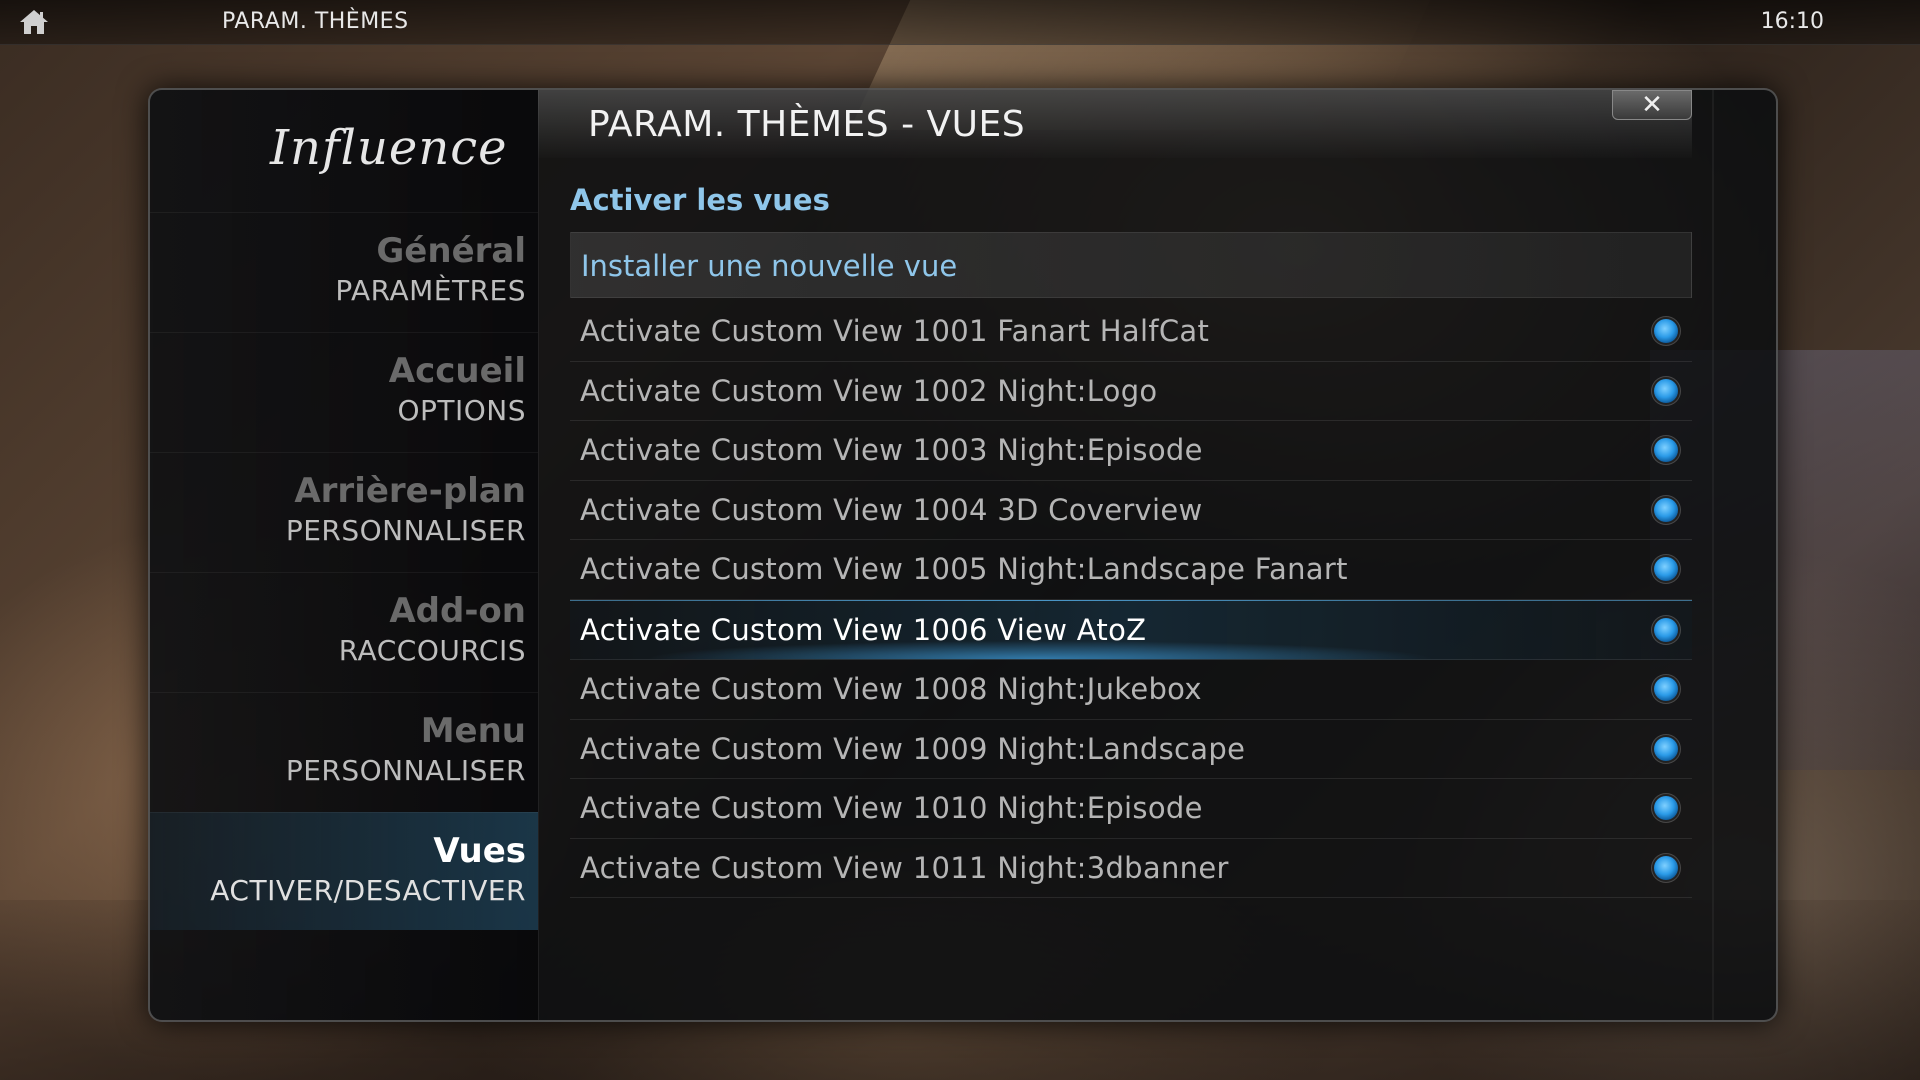 This screenshot has height=1080, width=1920. I want to click on sidebar-item-label: Vues, so click(479, 851).